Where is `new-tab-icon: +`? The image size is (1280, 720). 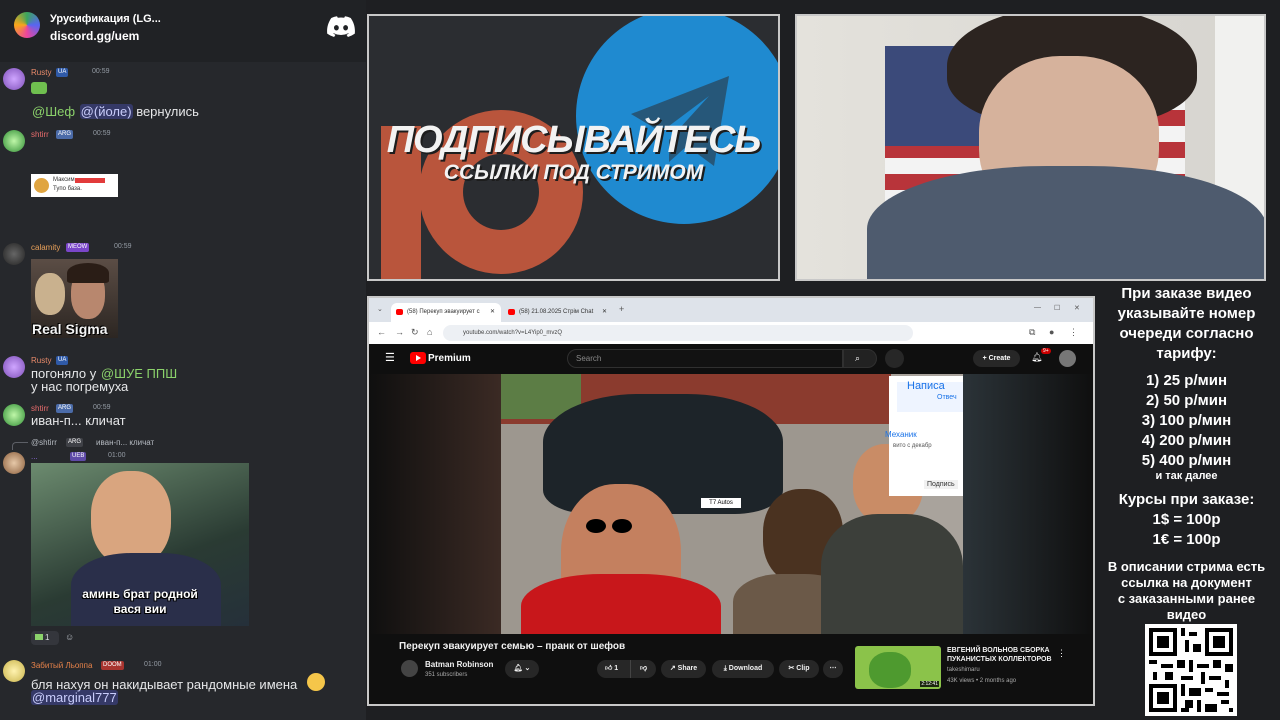 new-tab-icon: + is located at coordinates (621, 309).